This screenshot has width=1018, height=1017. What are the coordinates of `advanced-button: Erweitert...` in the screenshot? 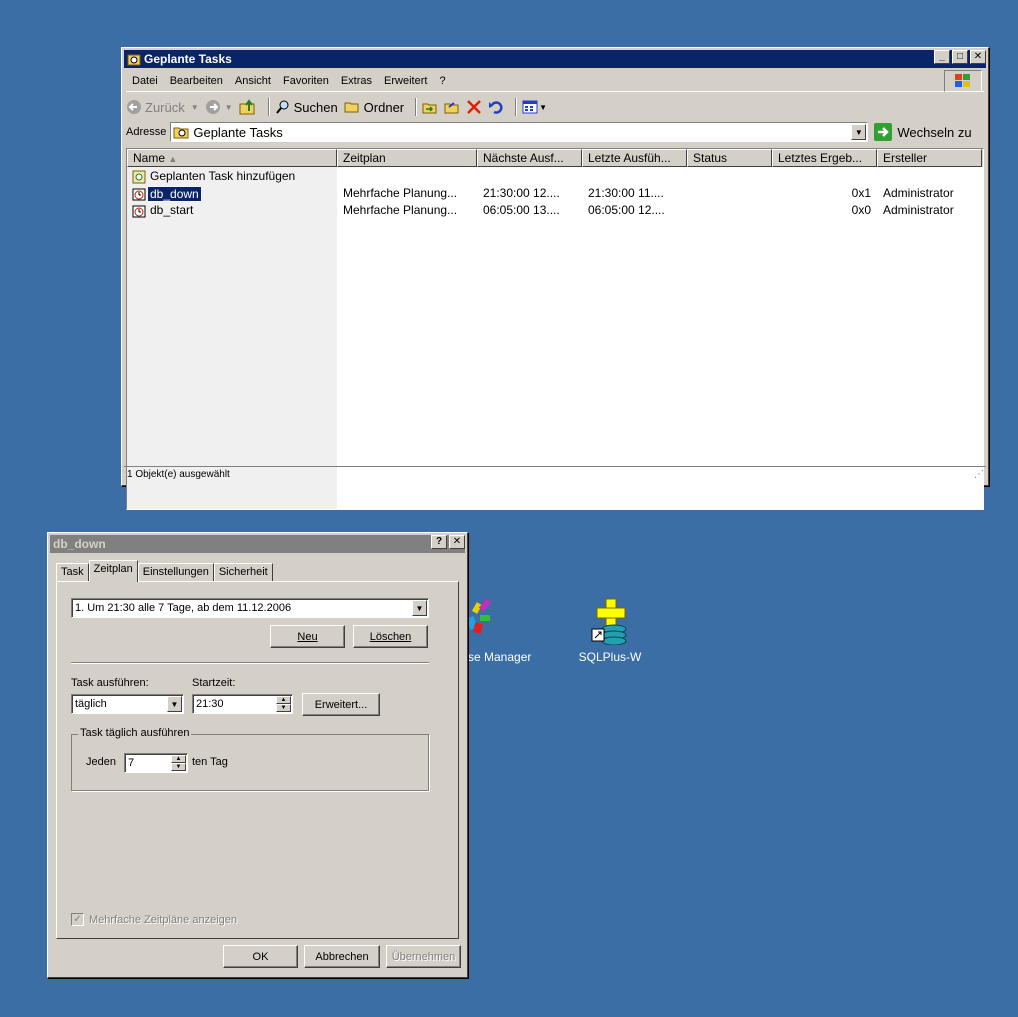 It's located at (341, 704).